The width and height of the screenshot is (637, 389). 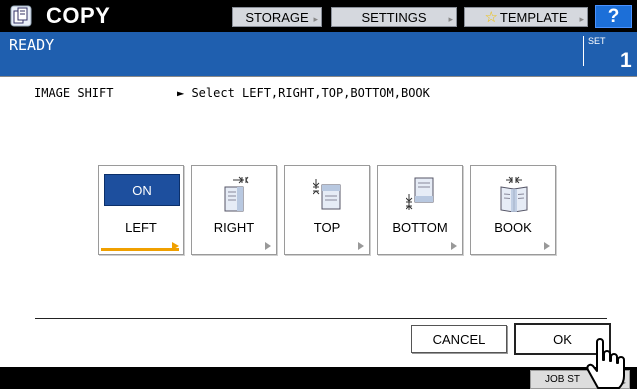 I want to click on option-label: RIGHT, so click(x=234, y=227).